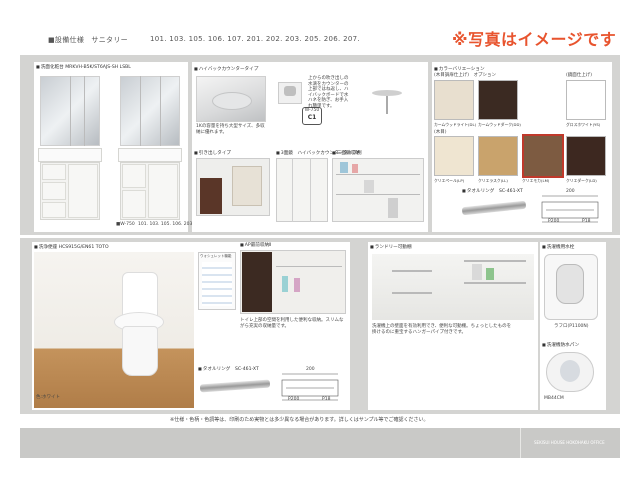  I want to click on pan-model: MB44CM, so click(554, 398).